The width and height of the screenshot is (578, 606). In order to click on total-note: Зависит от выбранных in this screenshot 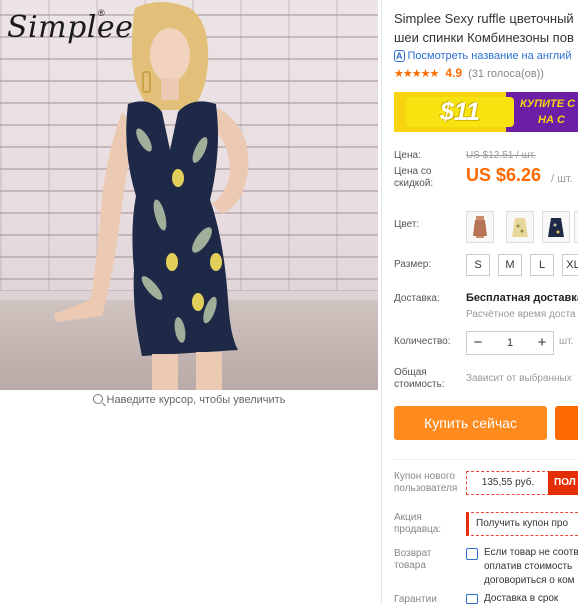, I will do `click(519, 378)`.